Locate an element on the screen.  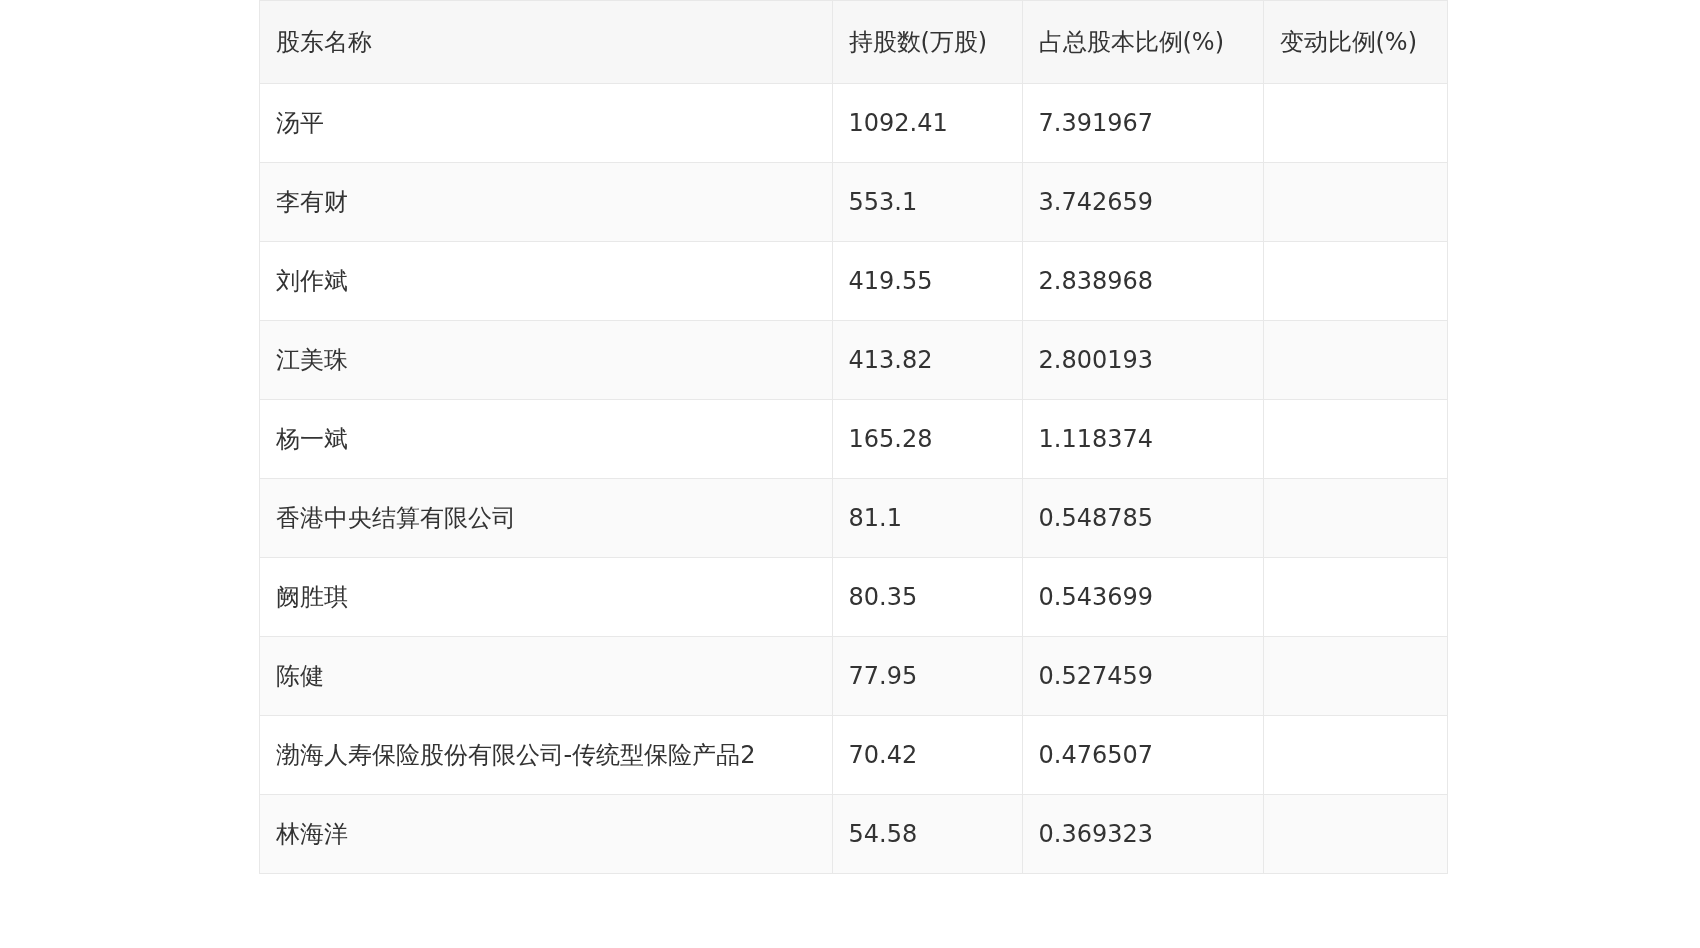
table-cell: 阙胜琪 is located at coordinates (545, 597).